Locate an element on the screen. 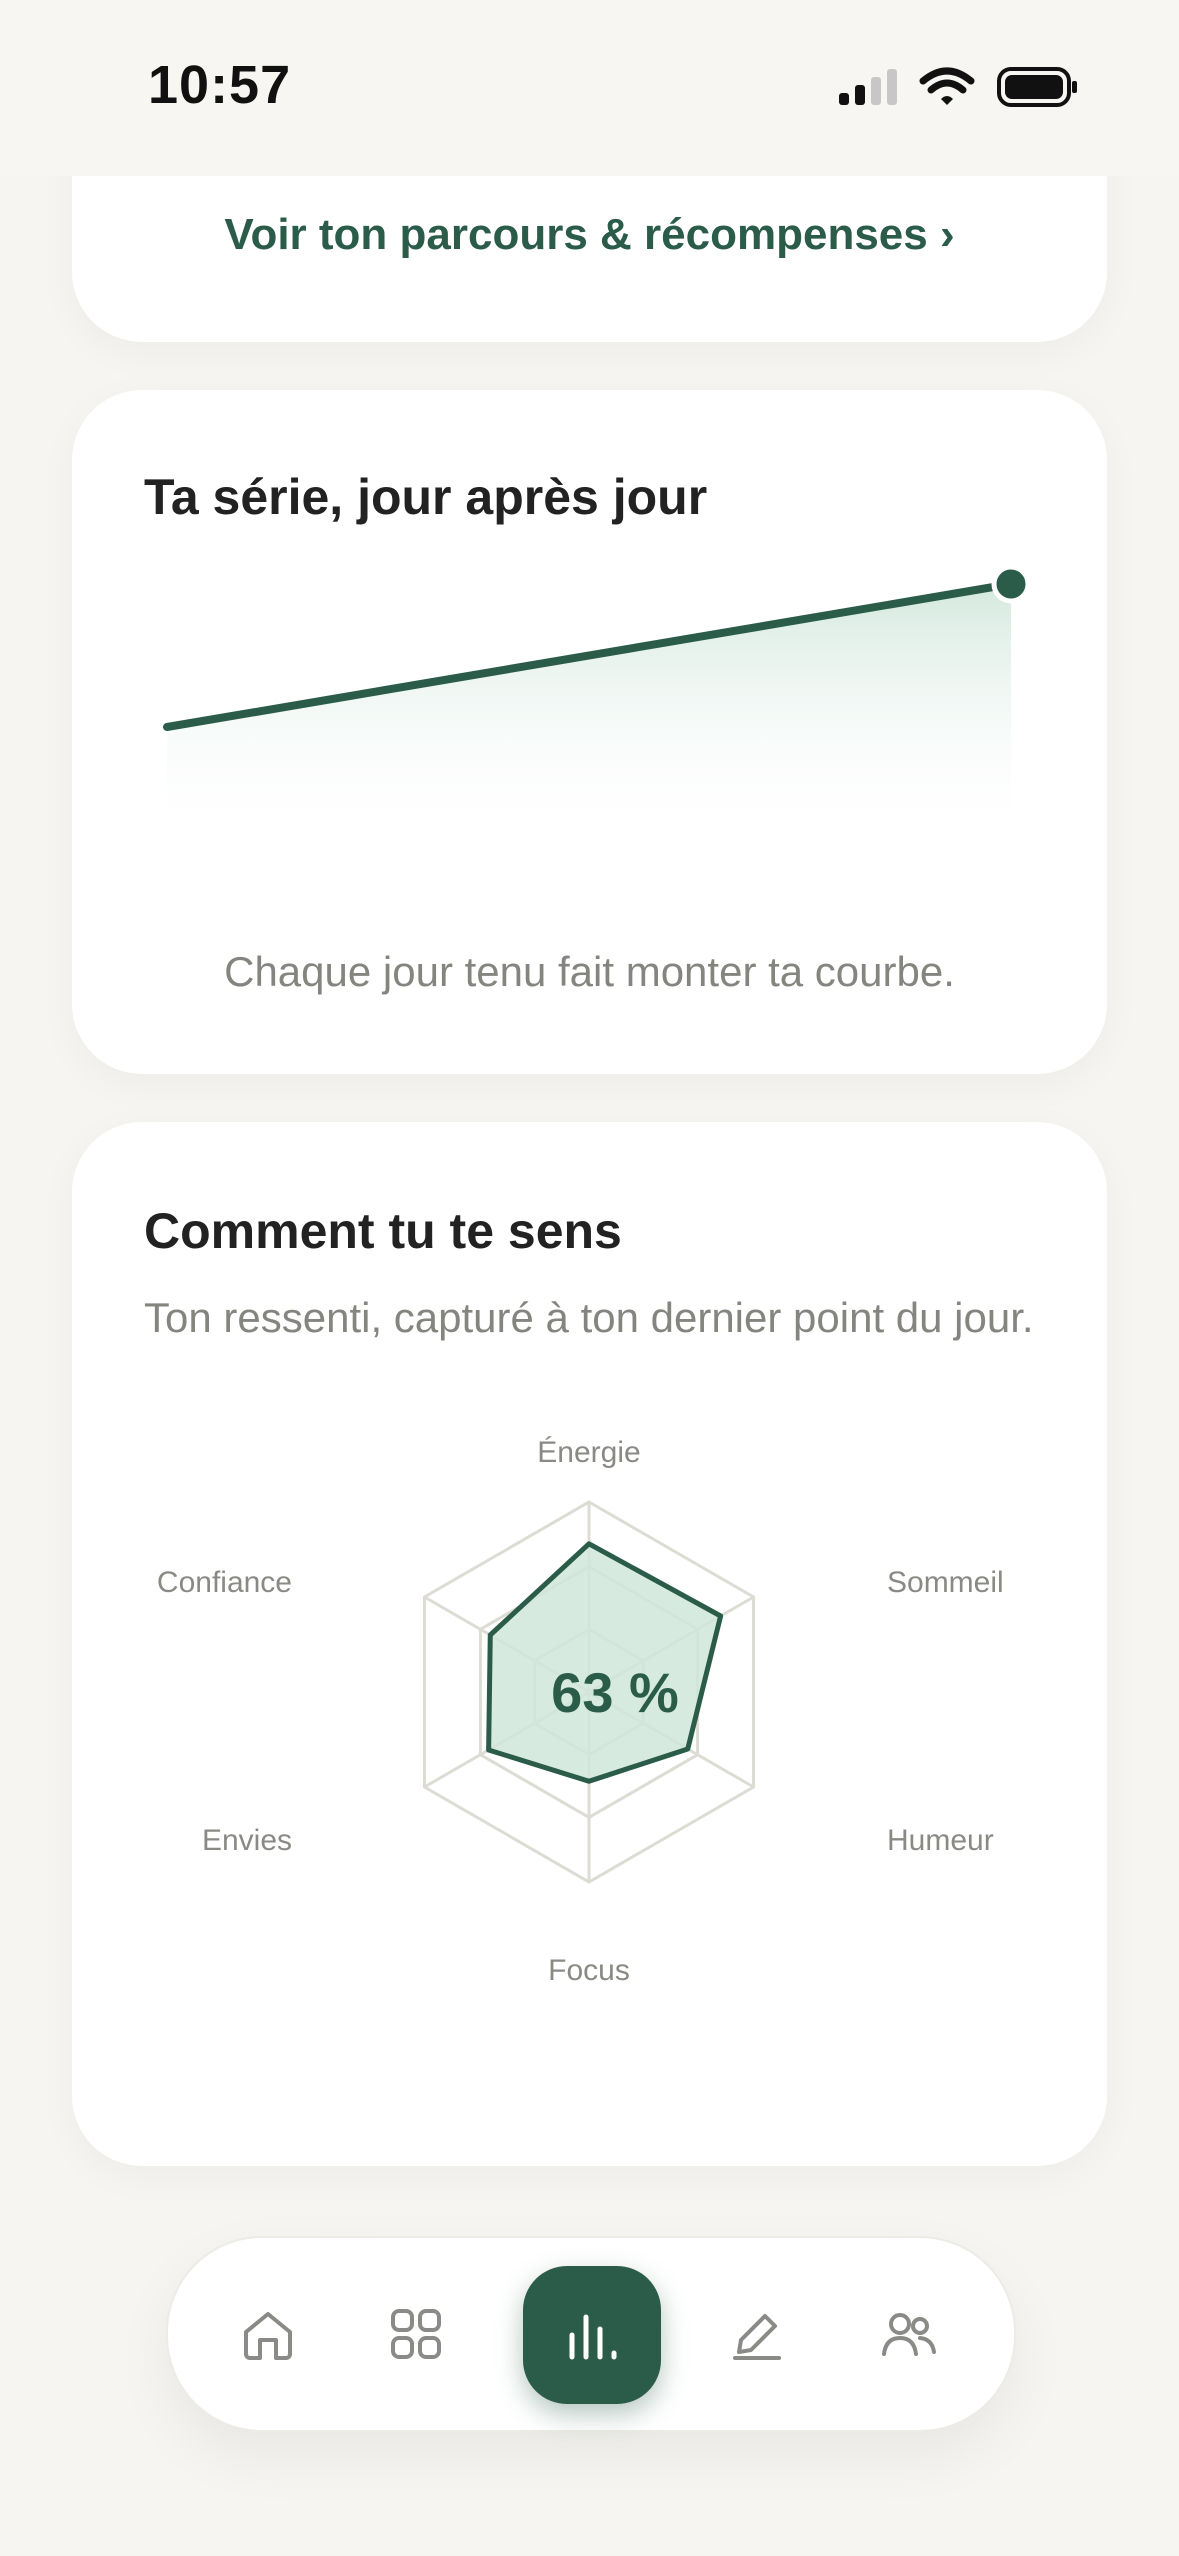 The height and width of the screenshot is (2556, 1179). nav-stats is located at coordinates (592, 2335).